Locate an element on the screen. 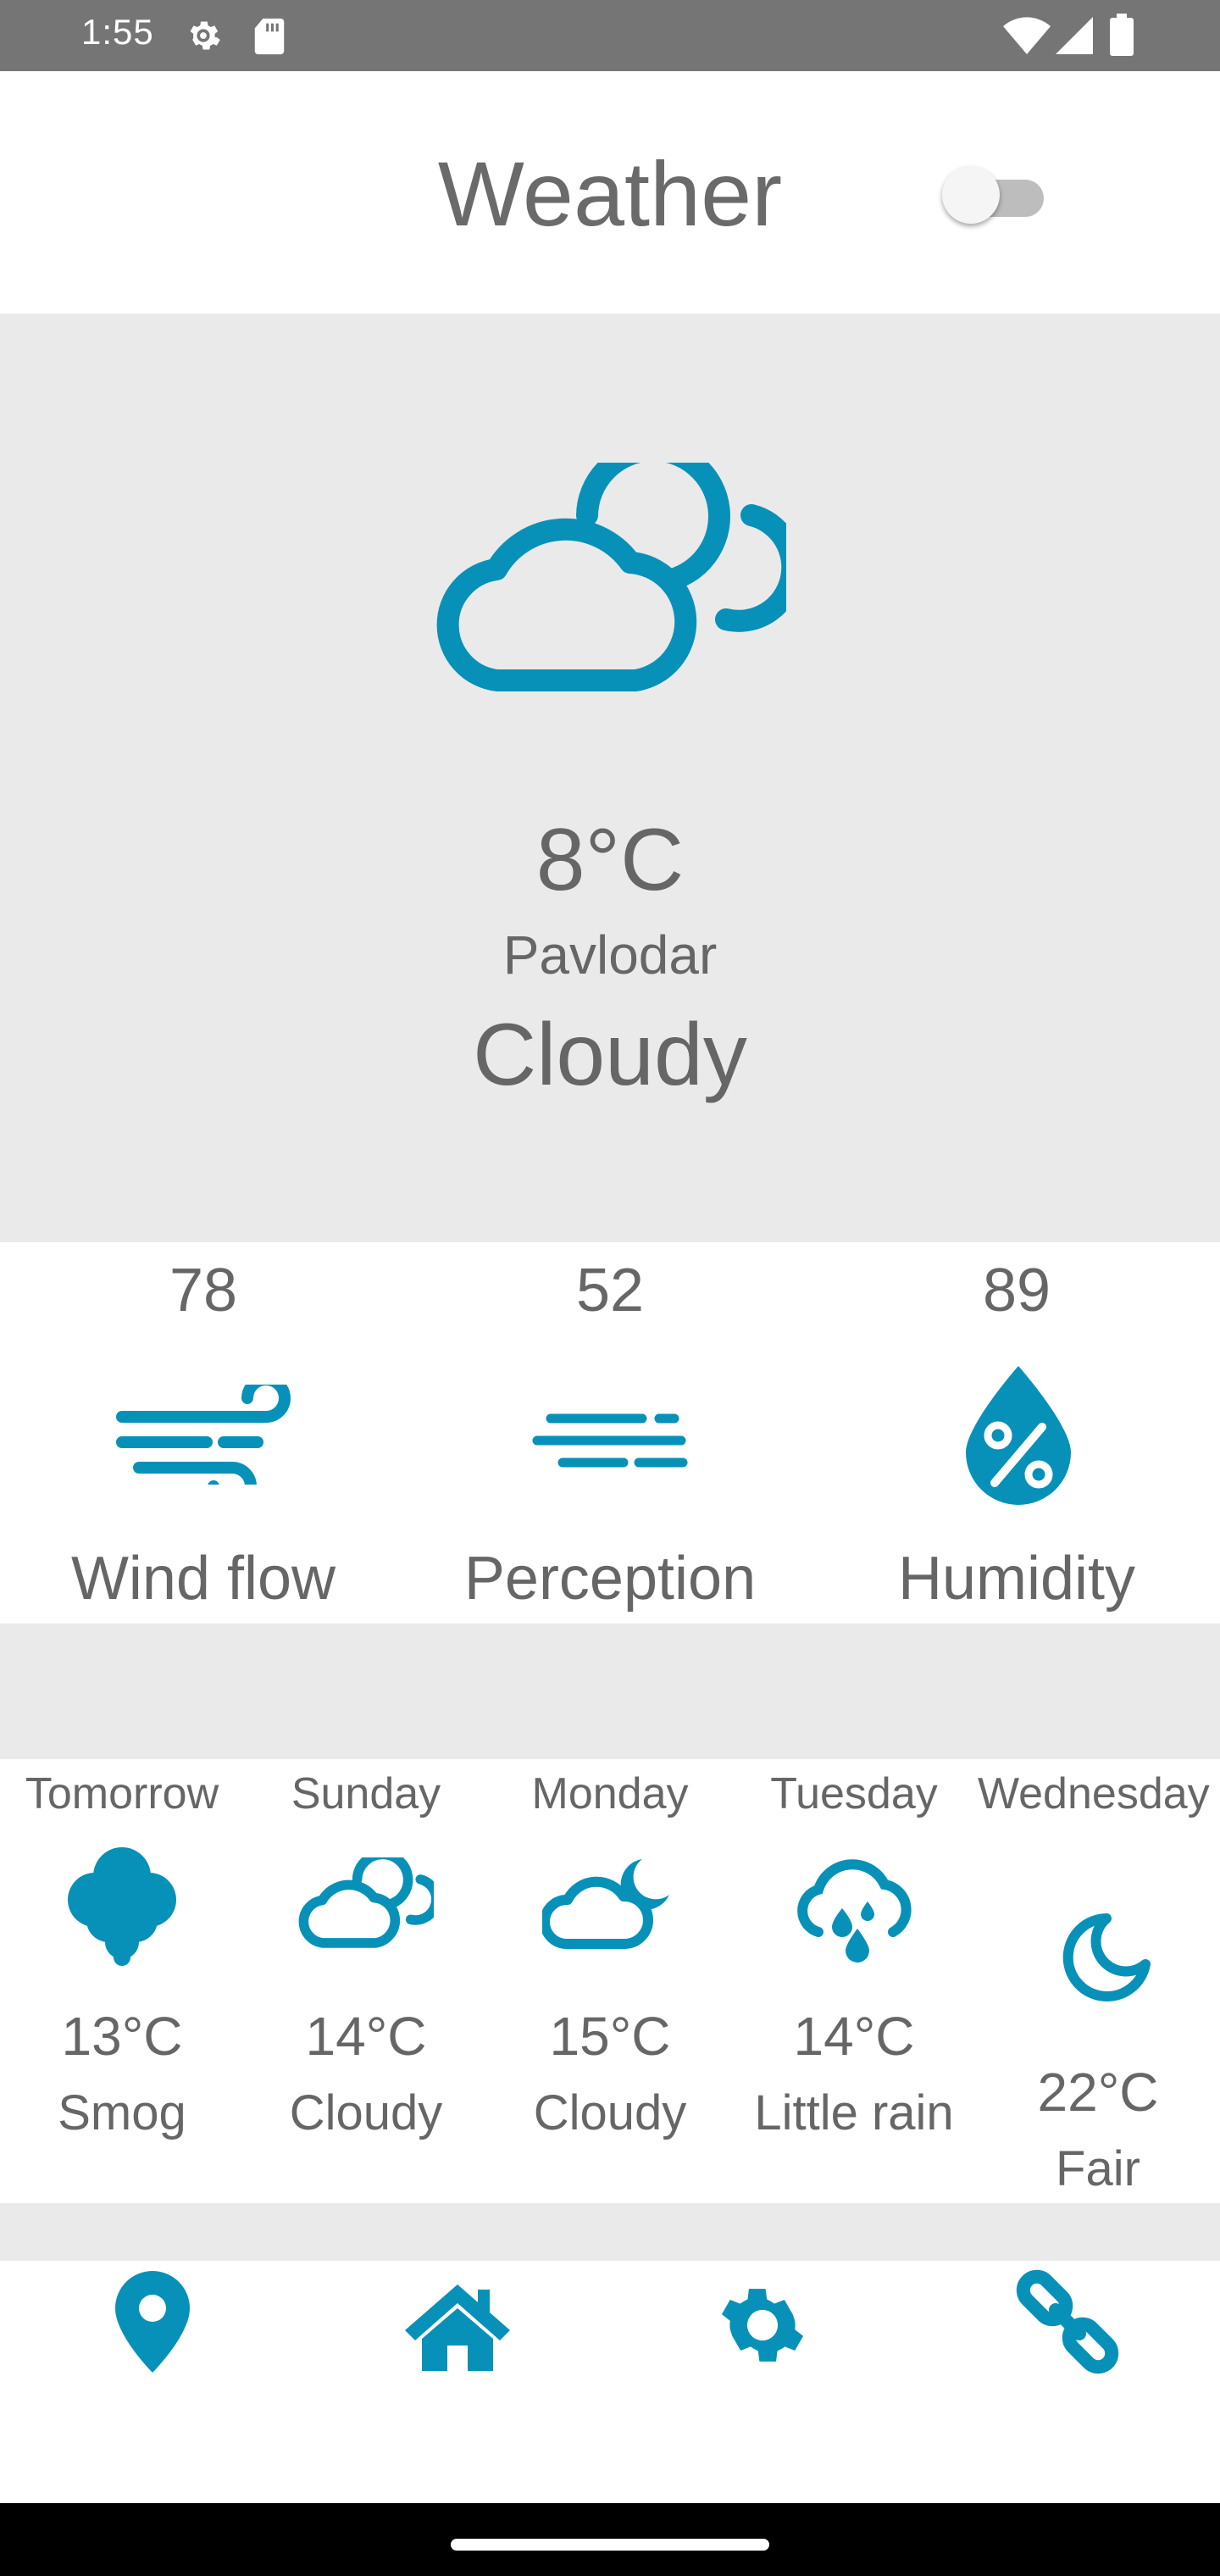  forecast-temperature: 22°C is located at coordinates (1098, 2092).